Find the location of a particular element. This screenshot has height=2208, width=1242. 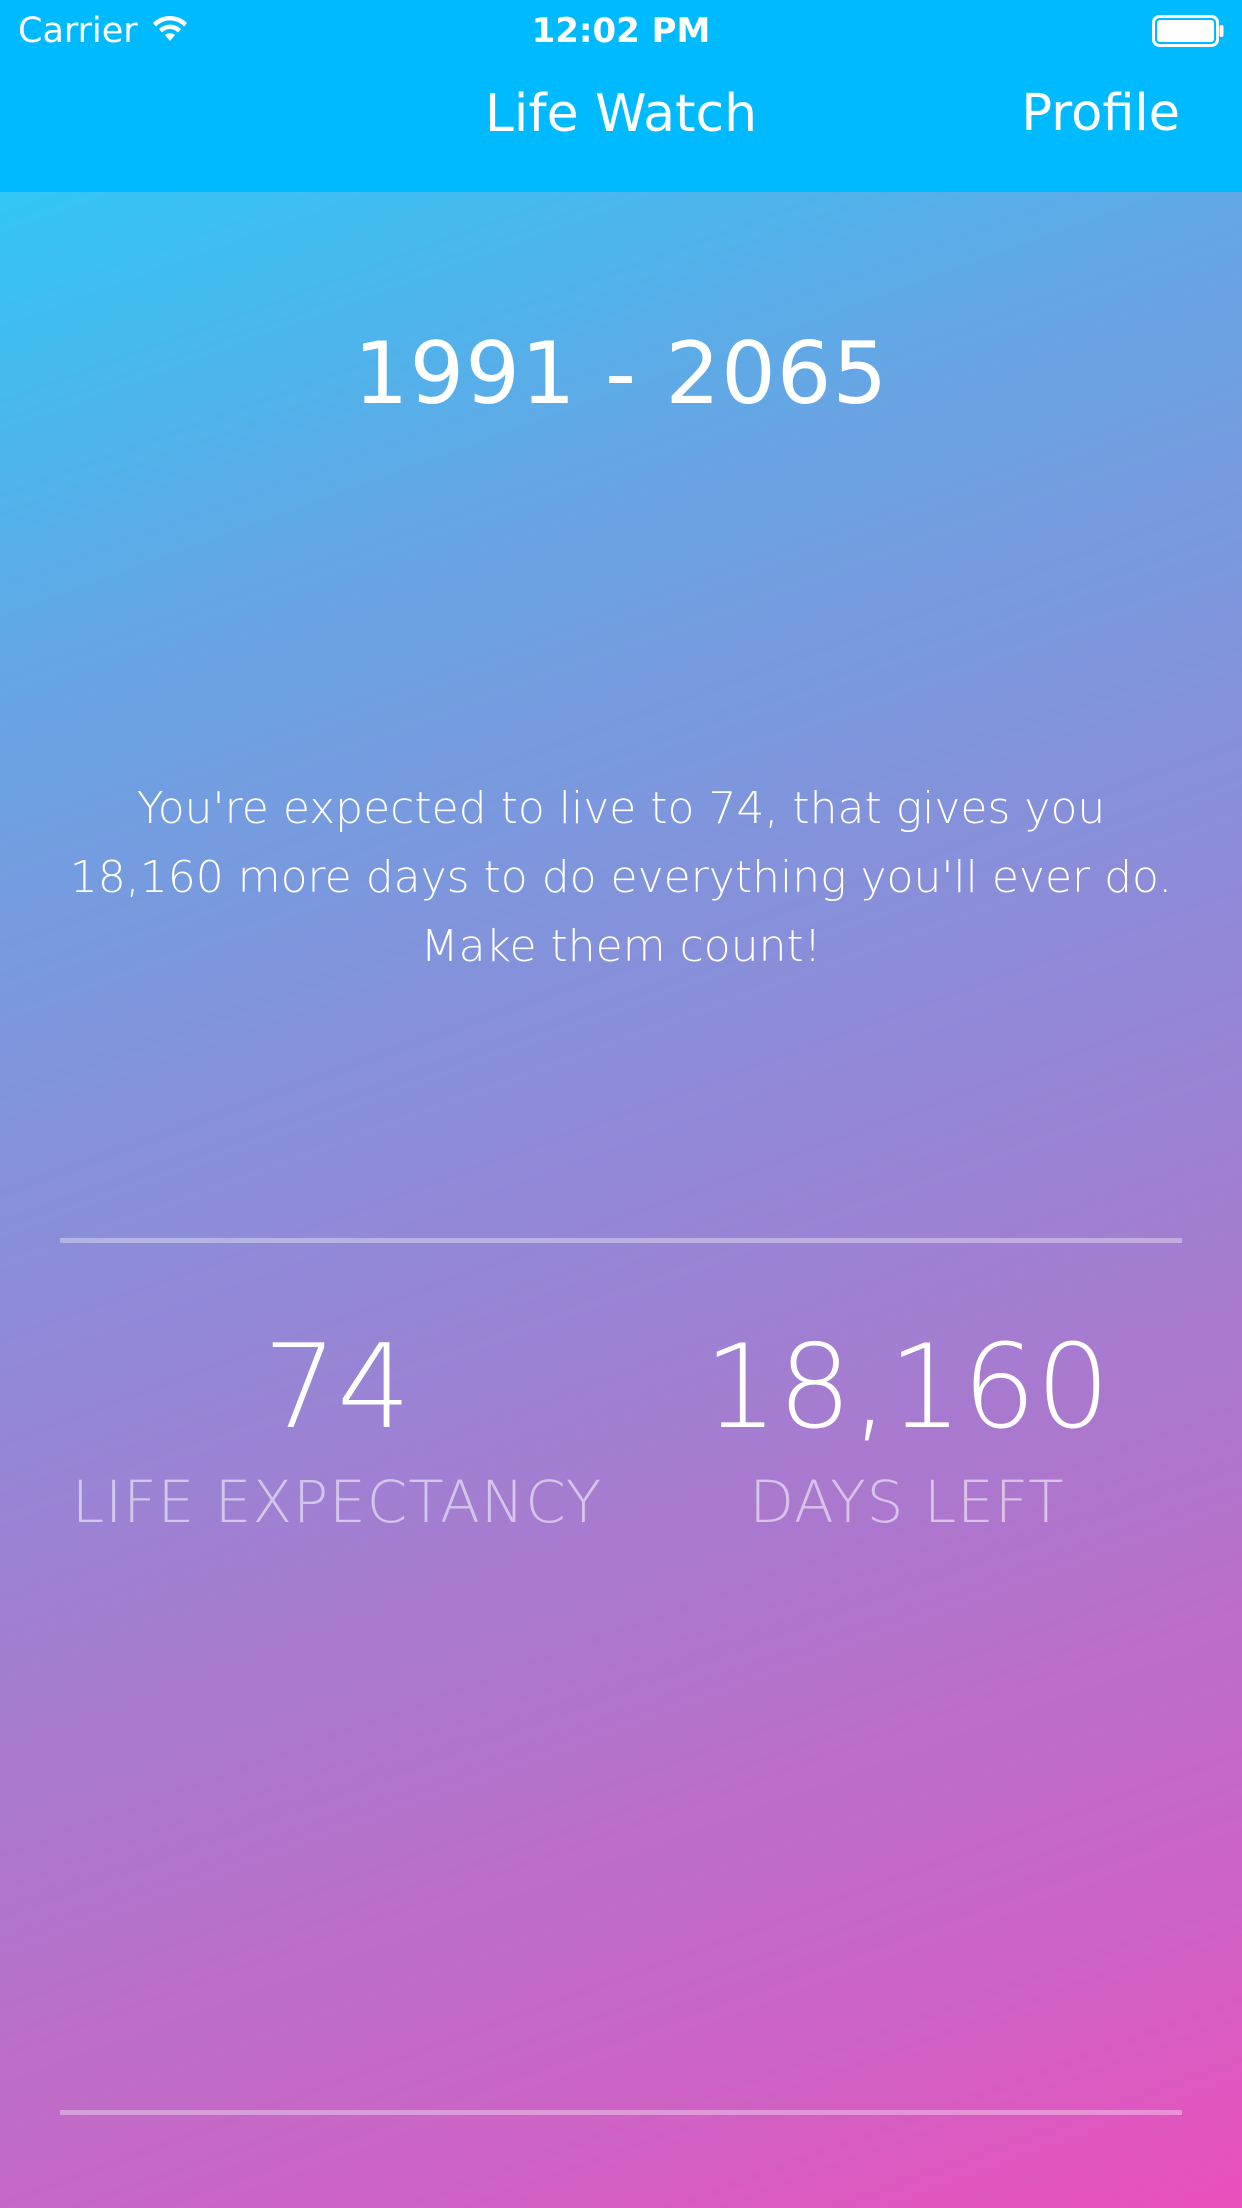

life-expectancy-stat: 74 LIFE EXPECTANCY is located at coordinates (337, 1429).